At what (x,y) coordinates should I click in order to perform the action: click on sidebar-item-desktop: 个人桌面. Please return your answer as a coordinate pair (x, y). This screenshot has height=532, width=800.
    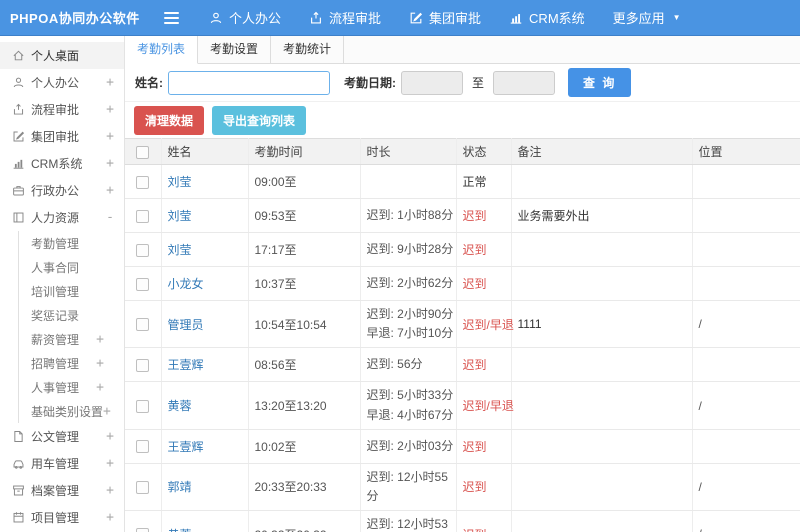
    Looking at the image, I should click on (62, 55).